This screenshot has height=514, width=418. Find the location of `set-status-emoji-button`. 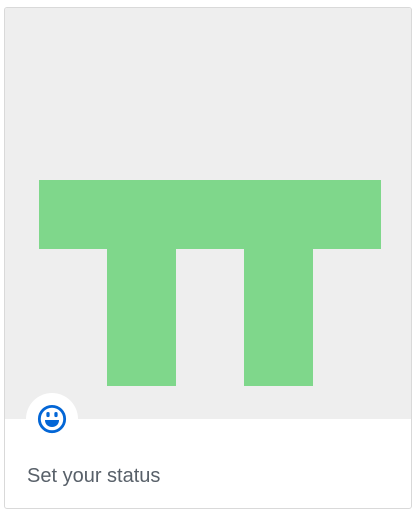

set-status-emoji-button is located at coordinates (52, 419).